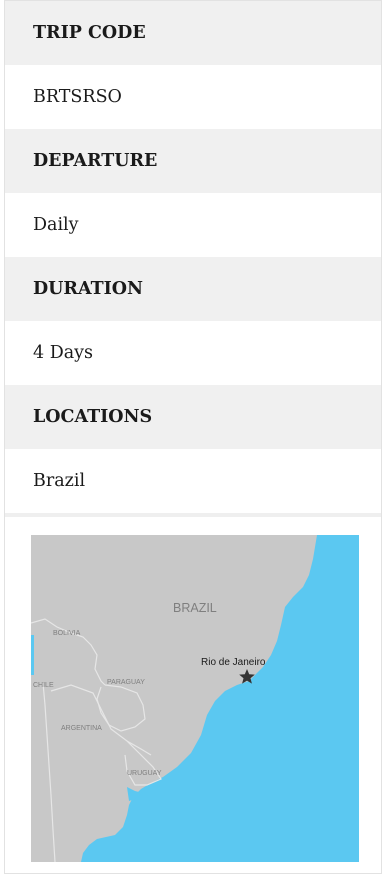 The height and width of the screenshot is (878, 384). I want to click on duration-header: DURATION, so click(193, 289).